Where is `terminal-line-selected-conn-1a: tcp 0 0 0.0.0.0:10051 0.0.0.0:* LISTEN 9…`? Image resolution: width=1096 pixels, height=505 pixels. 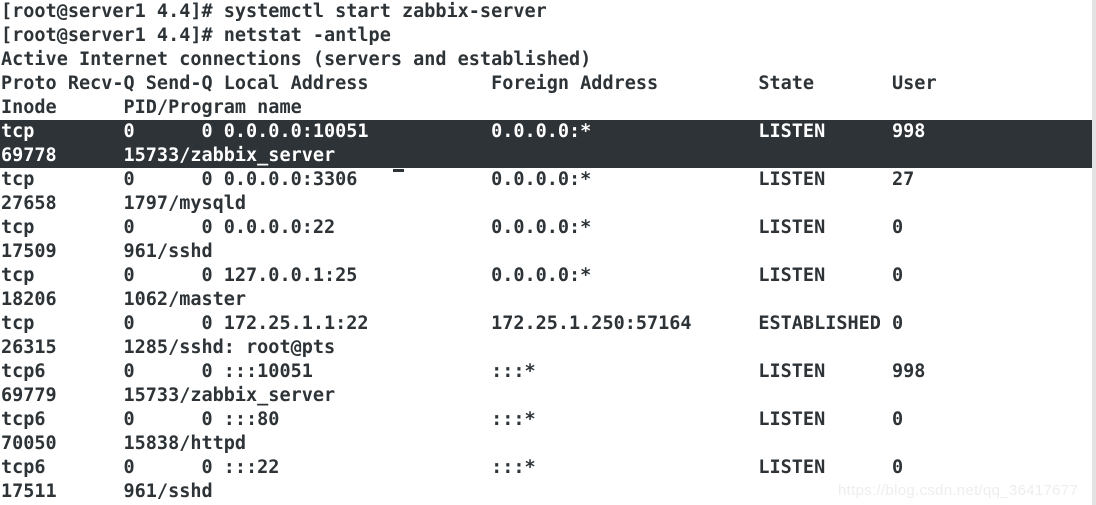 terminal-line-selected-conn-1a: tcp 0 0 0.0.0.0:10051 0.0.0.0:* LISTEN 9… is located at coordinates (546, 132).